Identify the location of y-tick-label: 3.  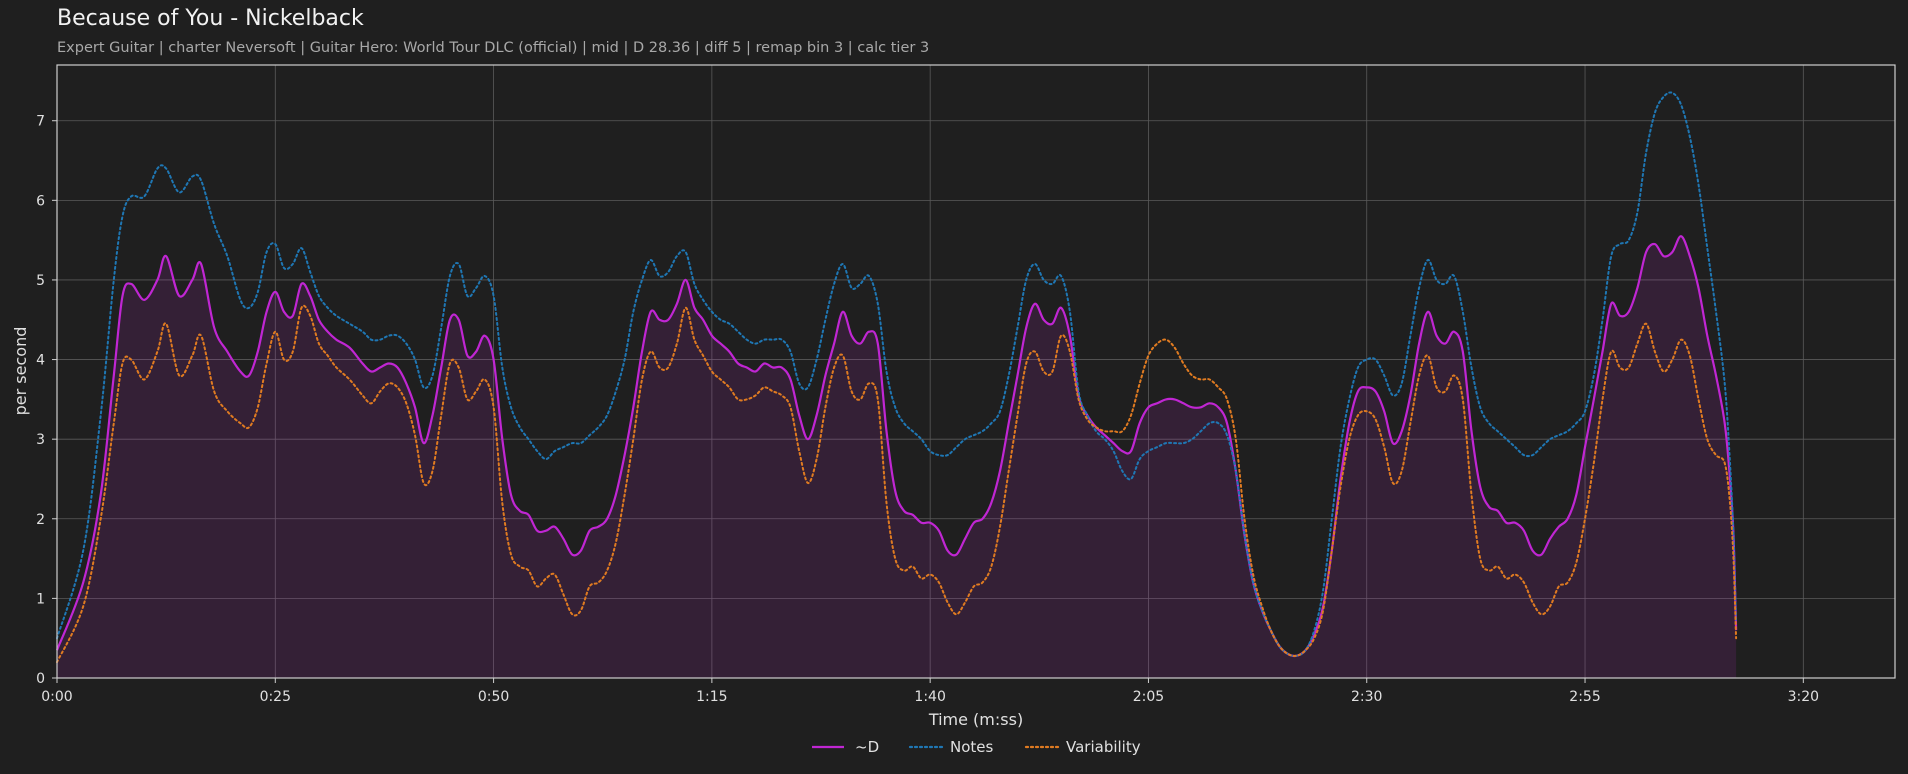
(40, 440).